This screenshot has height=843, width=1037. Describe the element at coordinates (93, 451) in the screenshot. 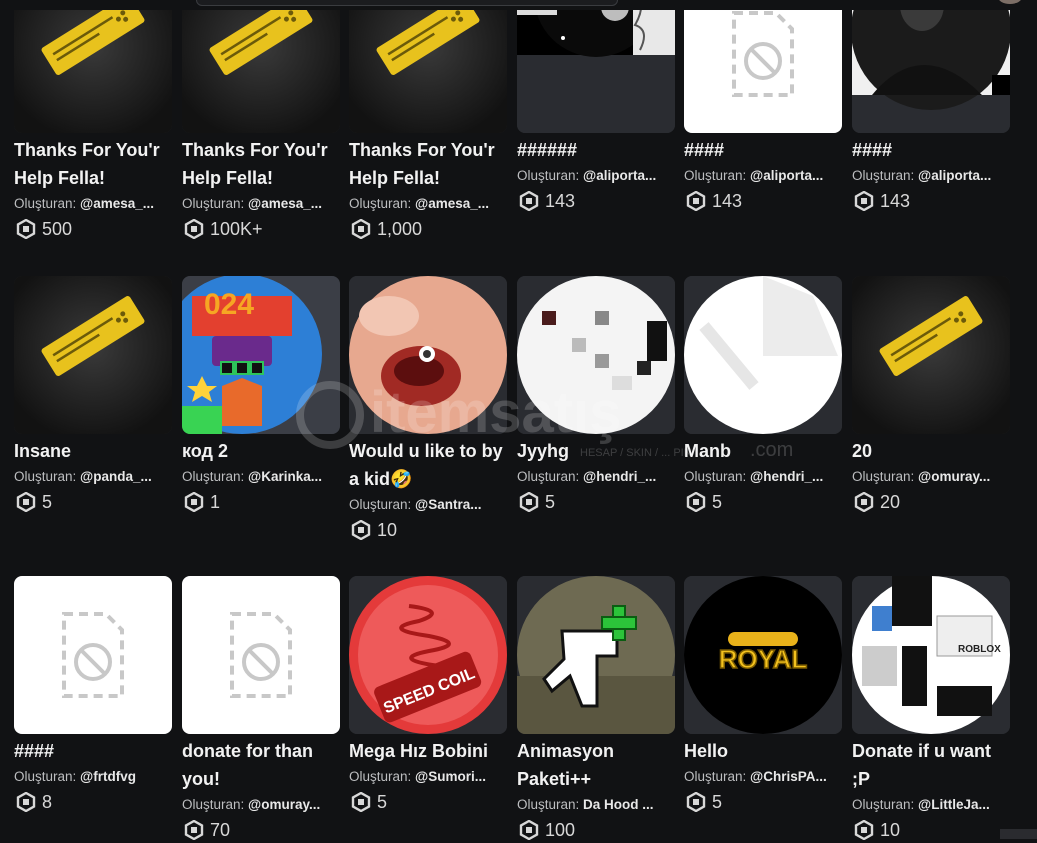

I see `item-name: Insane` at that location.